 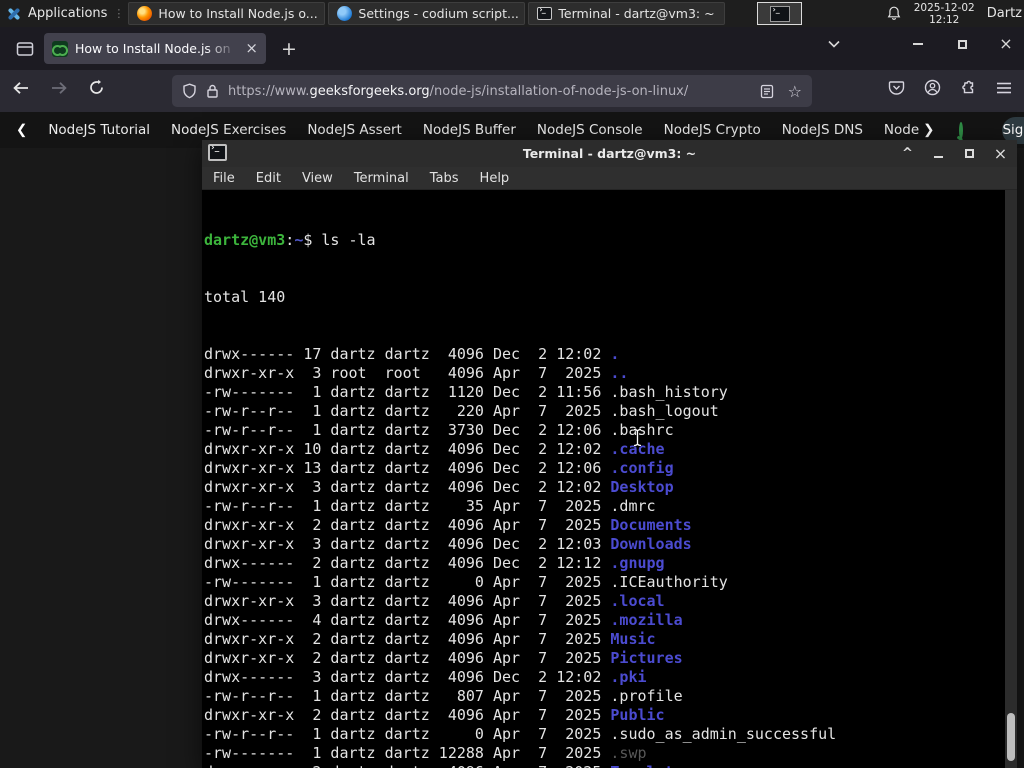 What do you see at coordinates (650, 765) in the screenshot?
I see `file-name: Templates` at bounding box center [650, 765].